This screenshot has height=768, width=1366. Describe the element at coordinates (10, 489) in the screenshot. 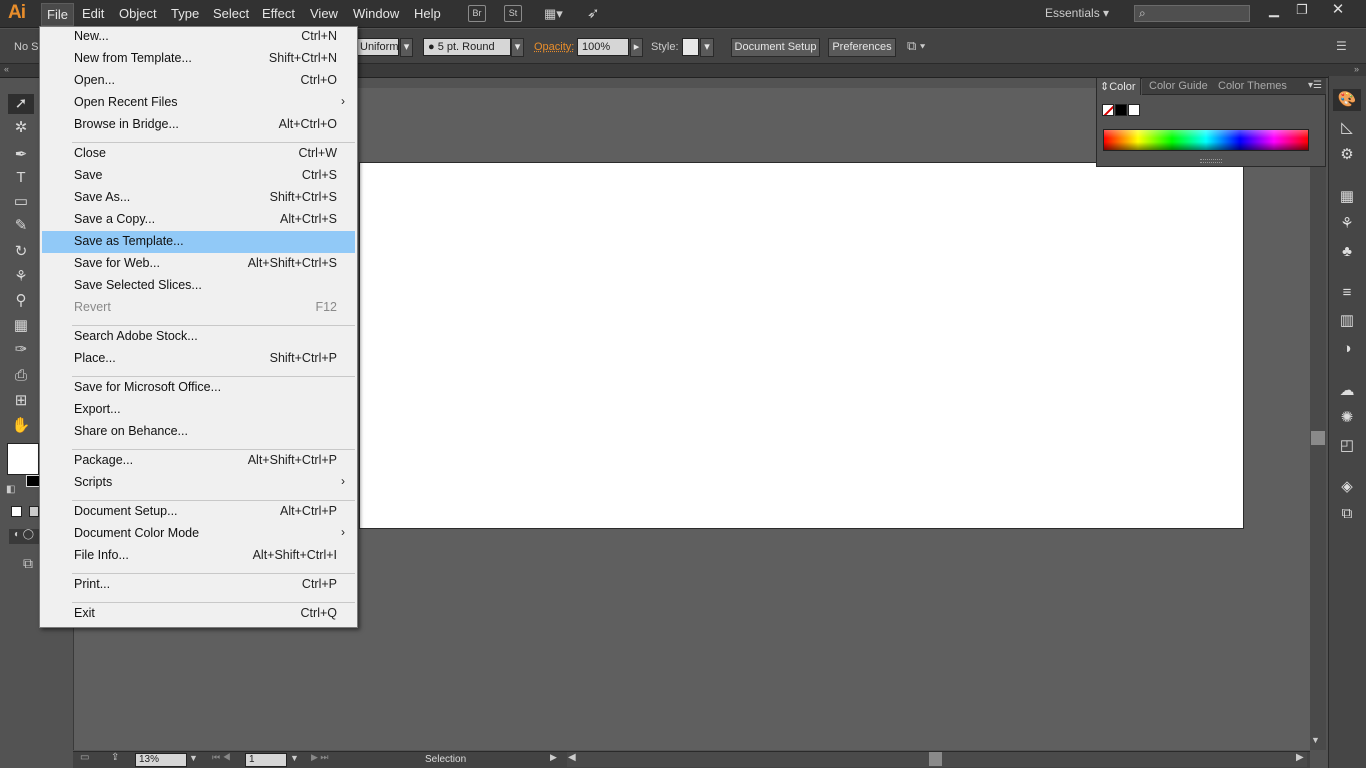

I see `default-colors-icon: ◧` at that location.